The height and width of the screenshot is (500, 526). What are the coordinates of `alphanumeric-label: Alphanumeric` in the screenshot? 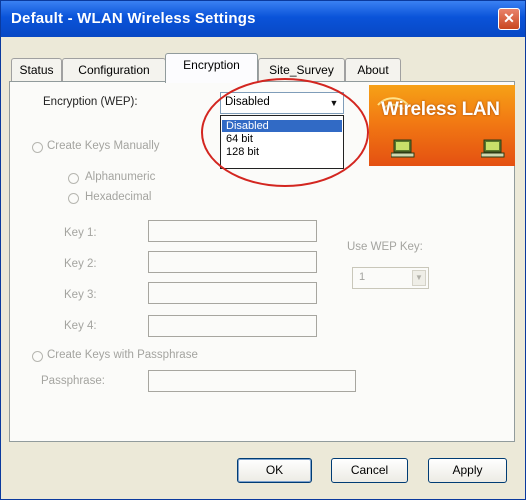 It's located at (120, 177).